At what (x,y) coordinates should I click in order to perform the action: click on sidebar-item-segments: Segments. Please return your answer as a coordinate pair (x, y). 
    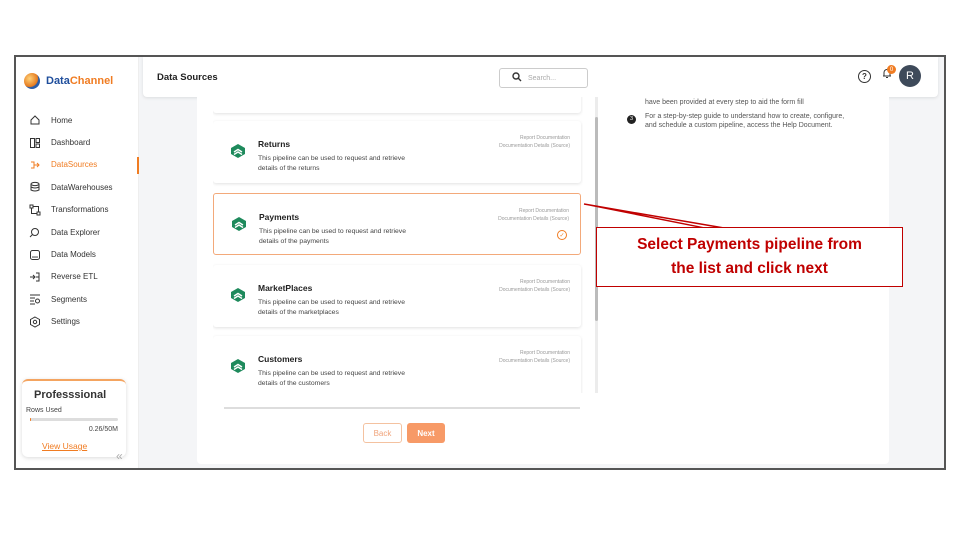
    Looking at the image, I should click on (77, 299).